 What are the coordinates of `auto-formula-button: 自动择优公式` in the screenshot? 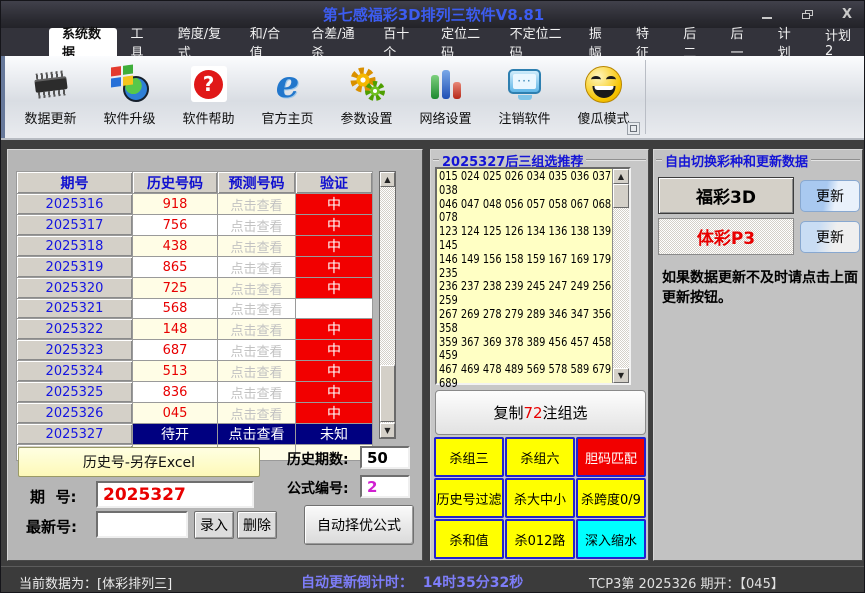 It's located at (359, 525).